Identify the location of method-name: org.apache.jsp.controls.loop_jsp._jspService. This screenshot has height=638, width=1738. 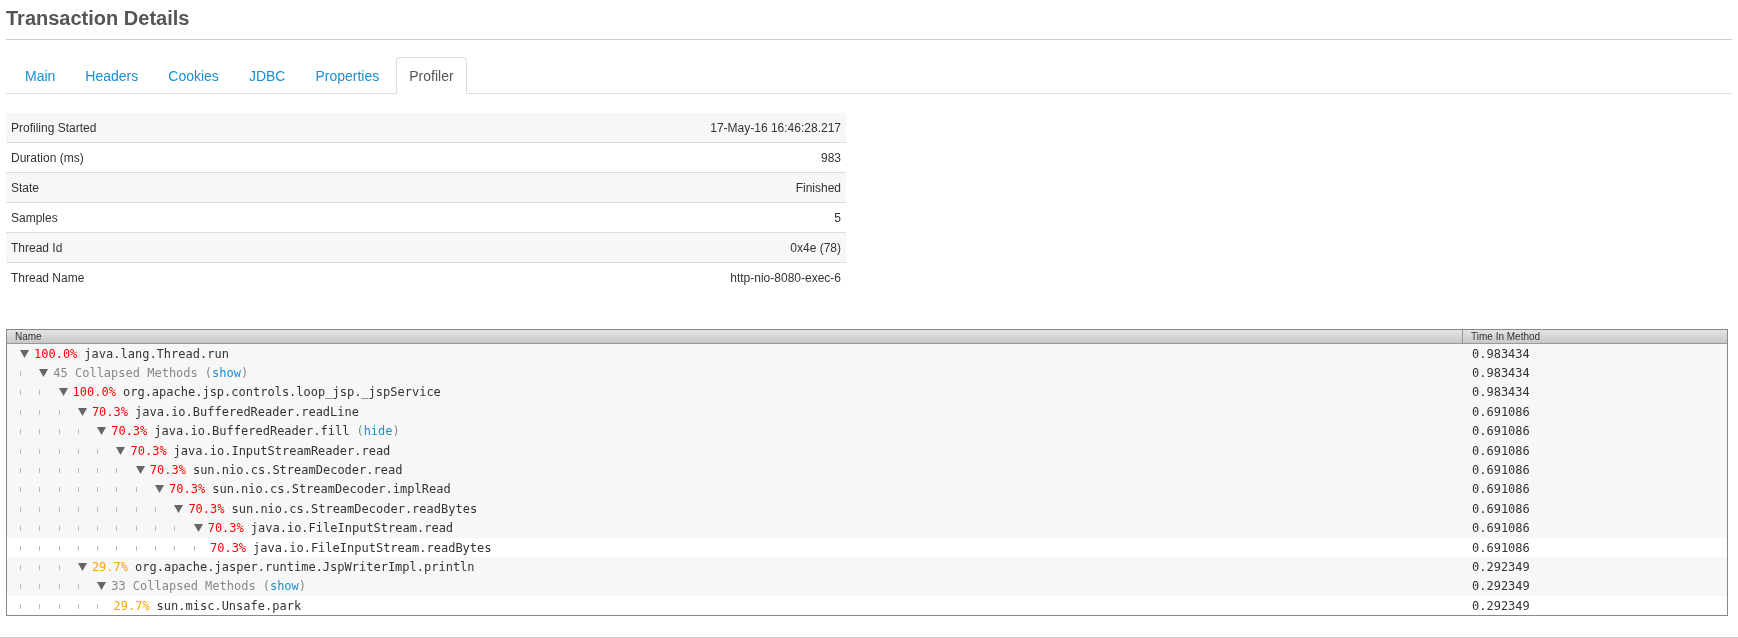
(281, 392).